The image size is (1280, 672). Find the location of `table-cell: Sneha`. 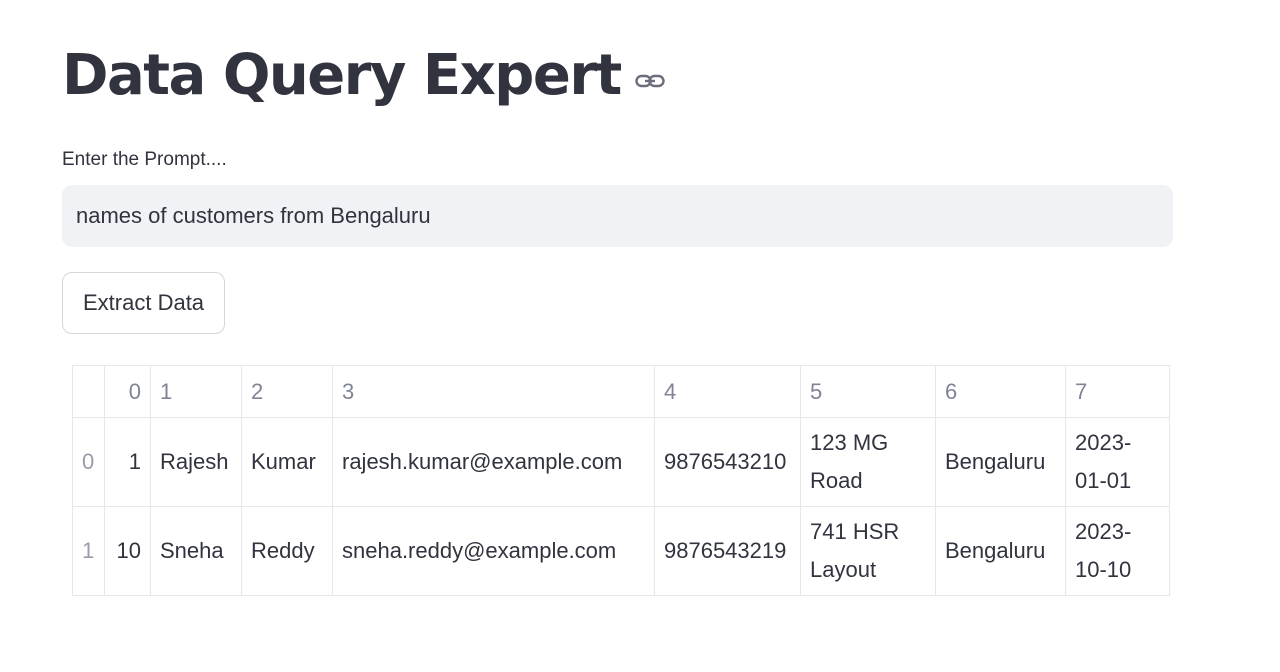

table-cell: Sneha is located at coordinates (196, 551).